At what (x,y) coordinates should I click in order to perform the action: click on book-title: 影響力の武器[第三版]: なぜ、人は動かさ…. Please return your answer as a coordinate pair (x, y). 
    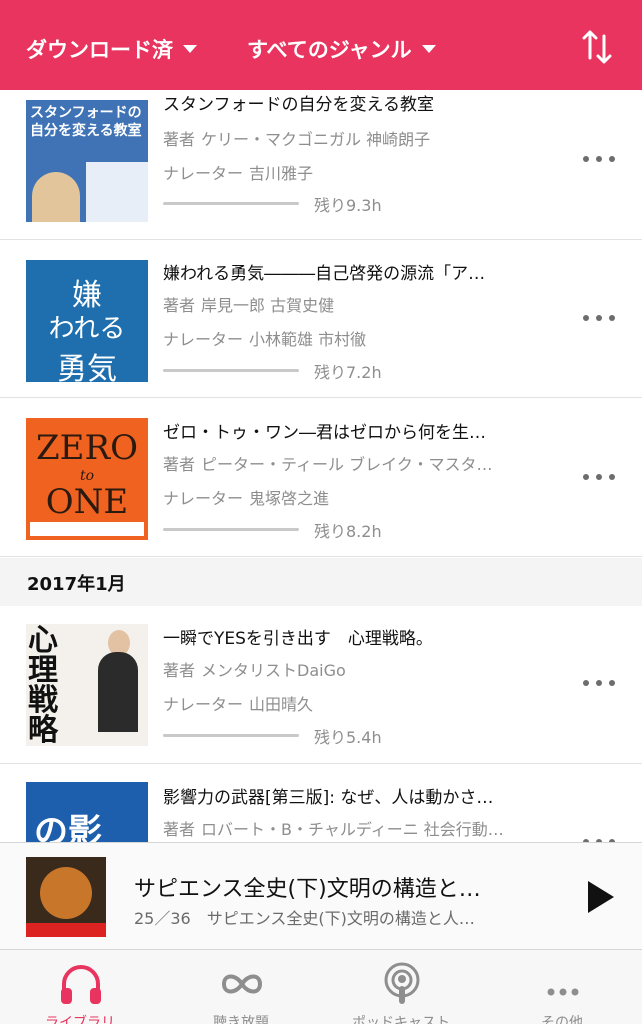
    Looking at the image, I should click on (328, 798).